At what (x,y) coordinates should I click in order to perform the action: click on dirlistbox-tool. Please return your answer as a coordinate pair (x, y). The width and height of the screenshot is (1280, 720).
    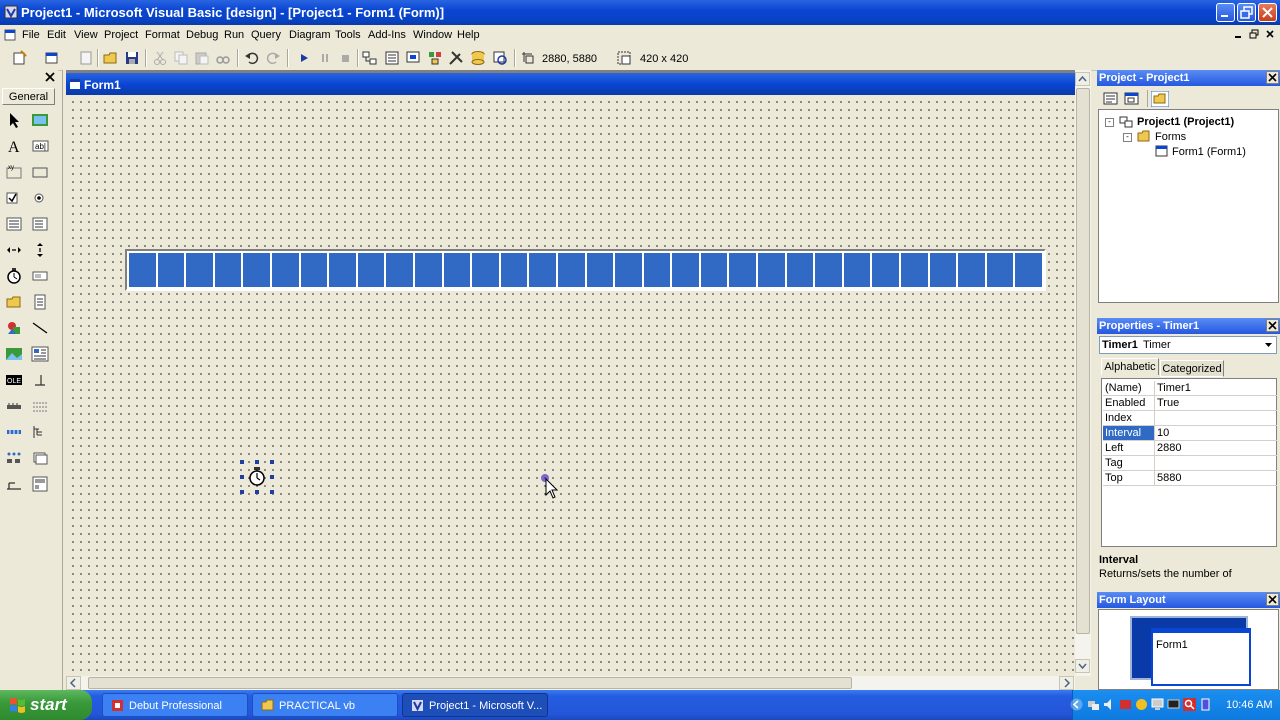
    Looking at the image, I should click on (14, 302).